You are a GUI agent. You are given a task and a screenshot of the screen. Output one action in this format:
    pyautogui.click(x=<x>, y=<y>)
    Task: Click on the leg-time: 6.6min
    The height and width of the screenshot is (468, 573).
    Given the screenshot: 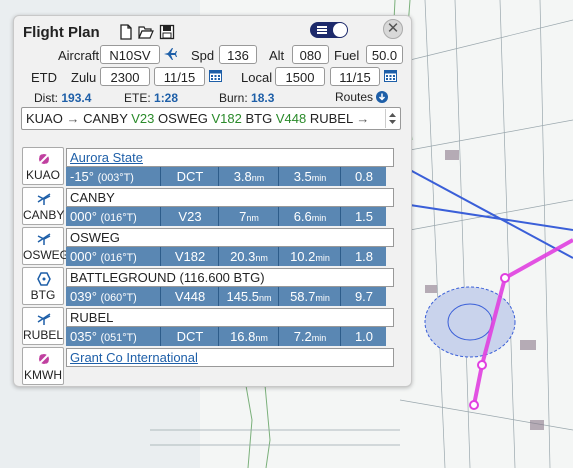 What is the action you would take?
    pyautogui.click(x=309, y=216)
    